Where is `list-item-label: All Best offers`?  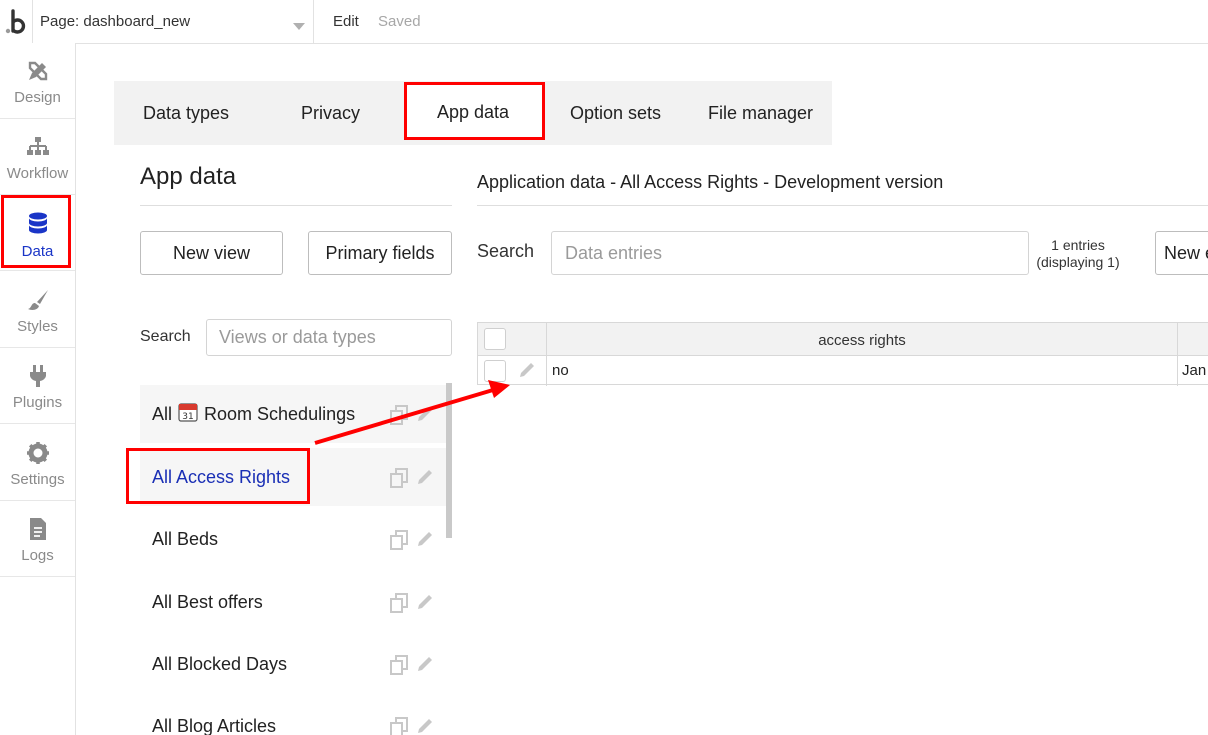 list-item-label: All Best offers is located at coordinates (207, 601).